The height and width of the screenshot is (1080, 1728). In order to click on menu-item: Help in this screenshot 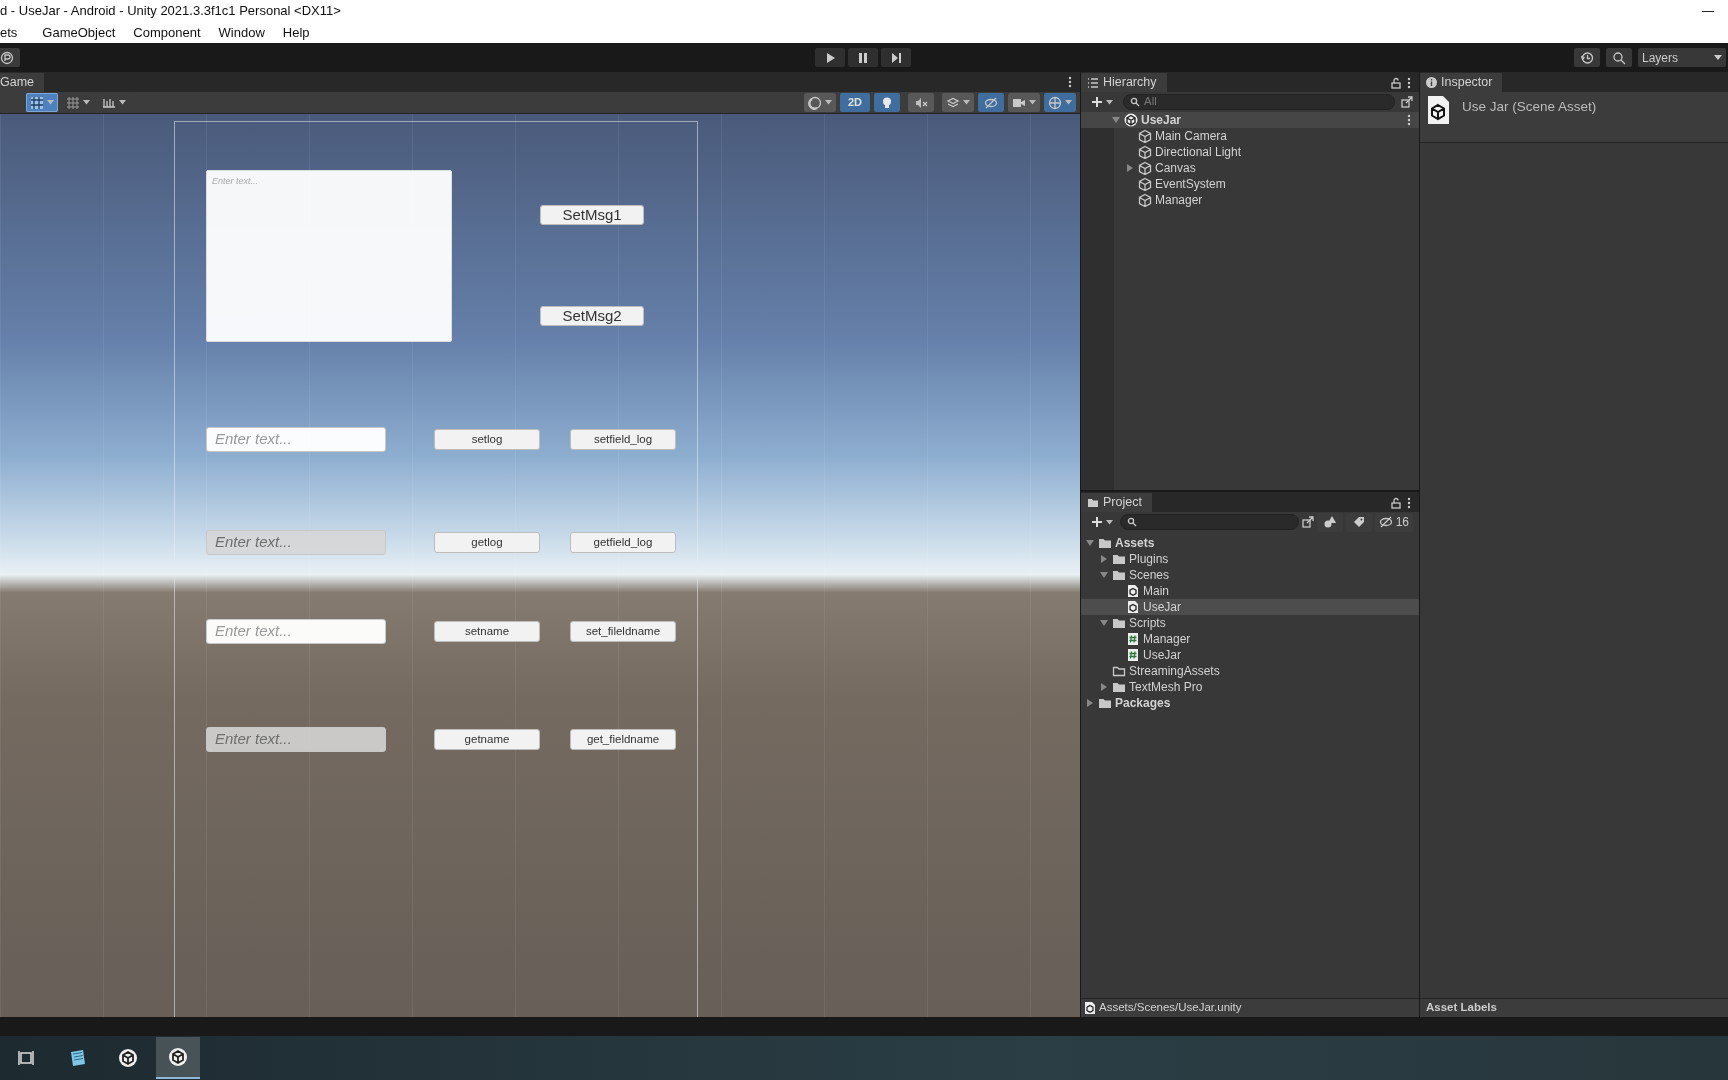, I will do `click(296, 32)`.